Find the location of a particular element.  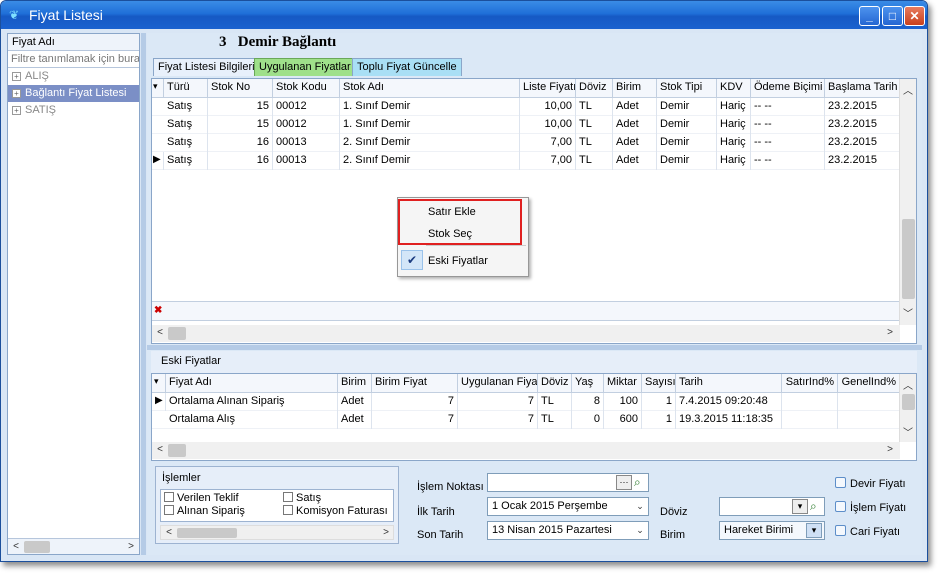

islem-fiyati-option: İşlem Fiyatı is located at coordinates (870, 507).